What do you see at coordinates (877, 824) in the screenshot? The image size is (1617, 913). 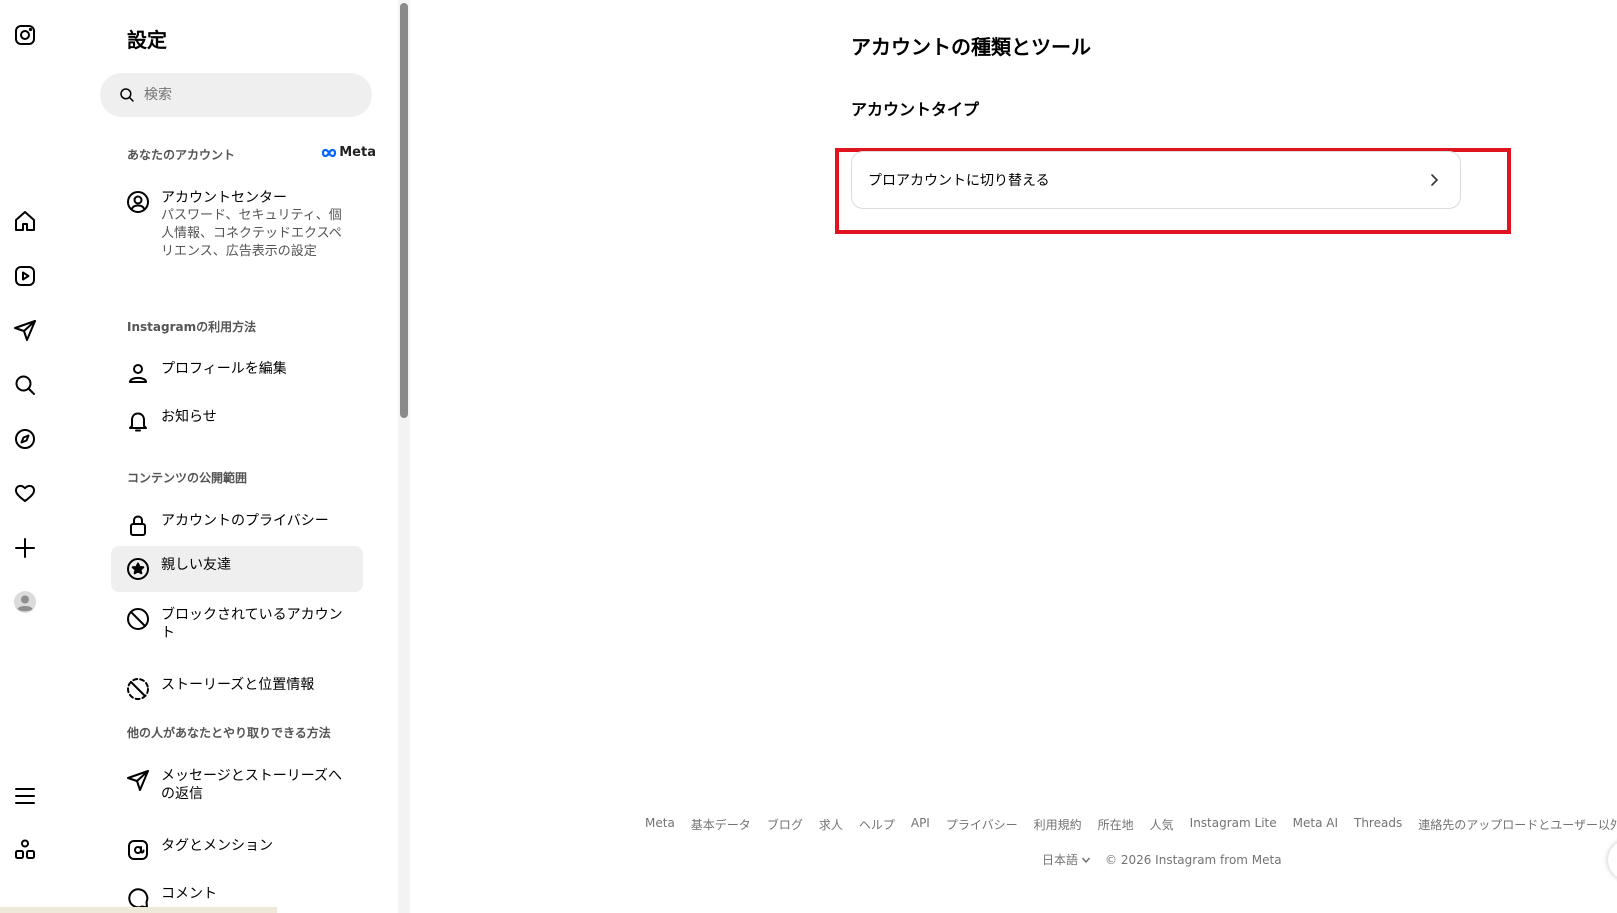 I see `footer-link: ヘルプ` at bounding box center [877, 824].